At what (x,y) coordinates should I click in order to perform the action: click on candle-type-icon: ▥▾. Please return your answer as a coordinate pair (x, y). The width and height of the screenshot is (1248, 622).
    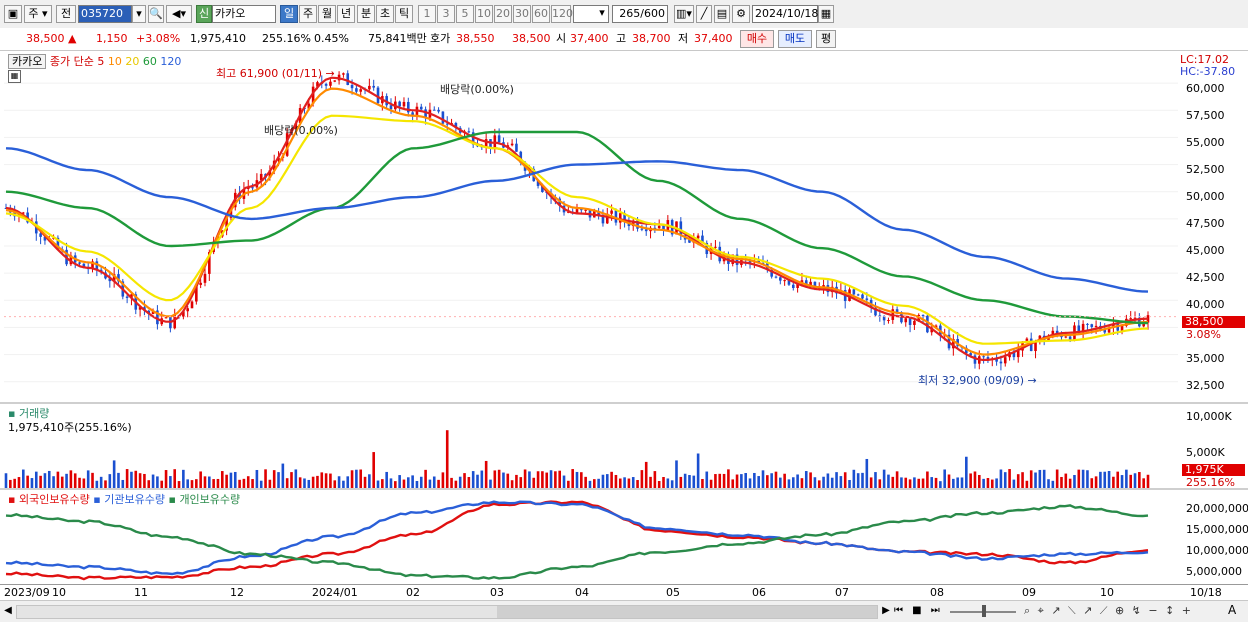
    Looking at the image, I should click on (684, 14).